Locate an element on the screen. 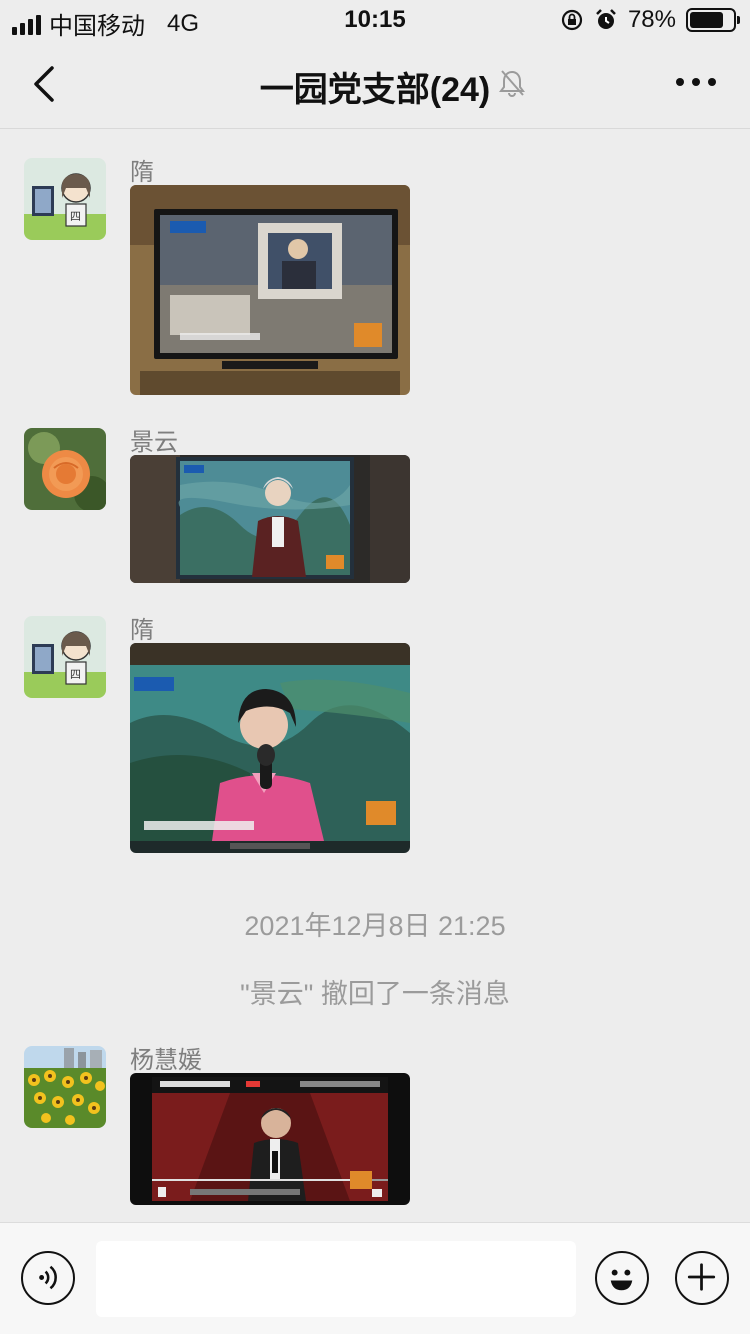  input-bar is located at coordinates (375, 1278).